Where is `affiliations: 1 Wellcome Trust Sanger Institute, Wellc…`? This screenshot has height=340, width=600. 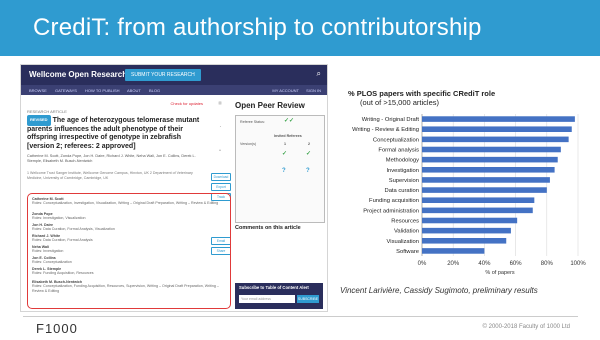 affiliations: 1 Wellcome Trust Sanger Institute, Wellc… is located at coordinates (110, 175).